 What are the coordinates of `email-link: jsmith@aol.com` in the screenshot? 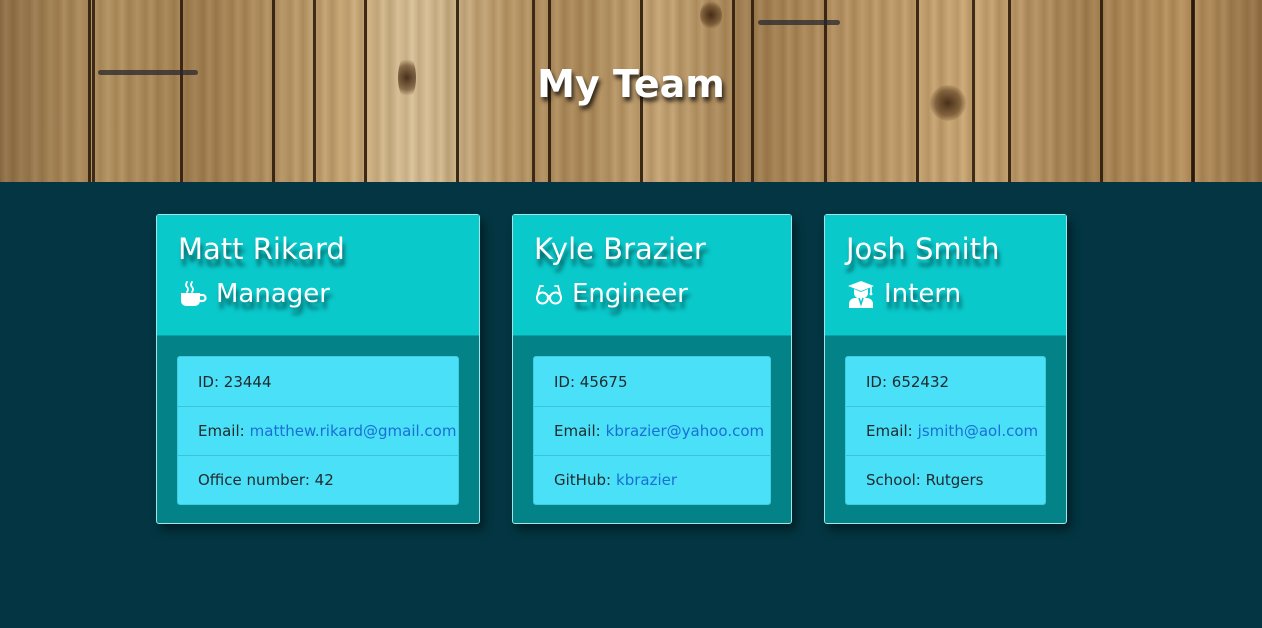 It's located at (978, 431).